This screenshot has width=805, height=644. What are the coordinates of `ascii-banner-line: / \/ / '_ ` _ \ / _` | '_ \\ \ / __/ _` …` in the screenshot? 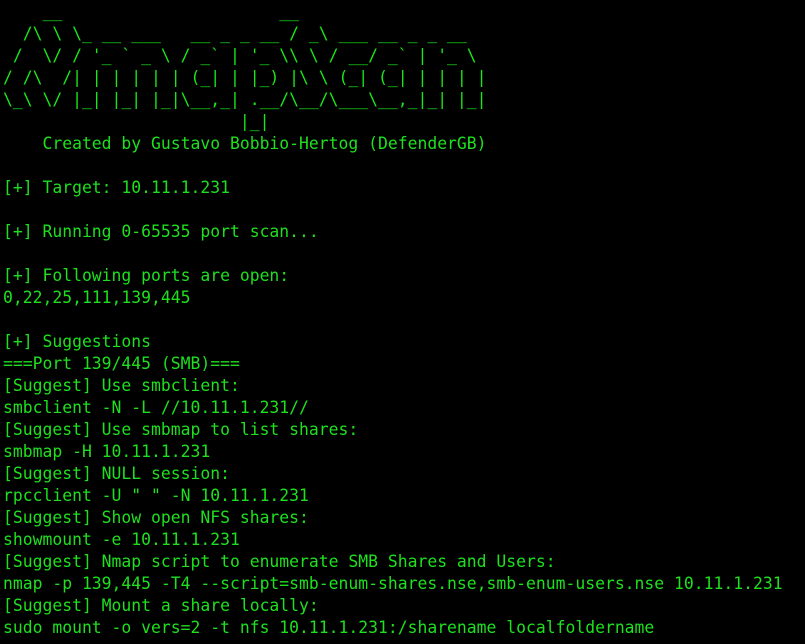 It's located at (240, 55).